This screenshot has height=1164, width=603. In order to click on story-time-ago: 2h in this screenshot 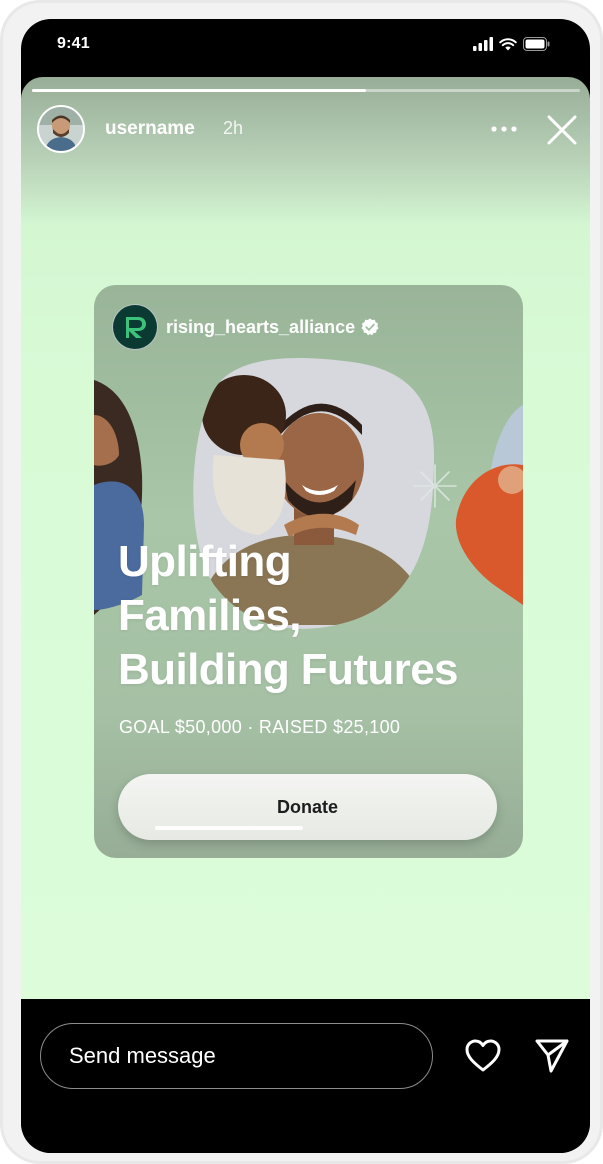, I will do `click(233, 128)`.